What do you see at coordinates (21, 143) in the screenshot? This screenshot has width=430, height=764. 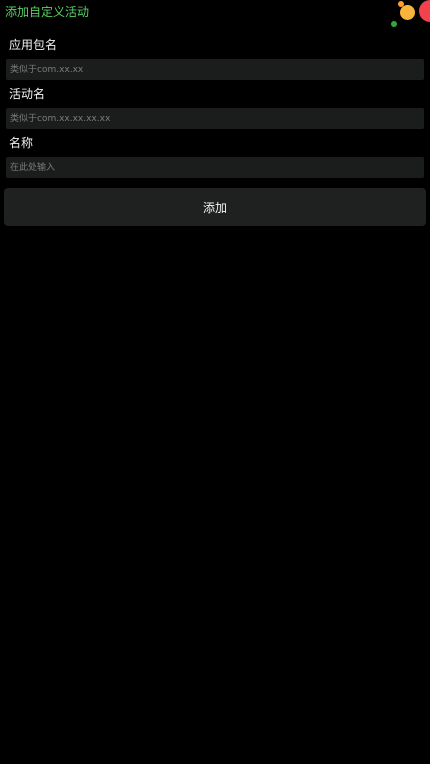 I see `display-name-label: 名称` at bounding box center [21, 143].